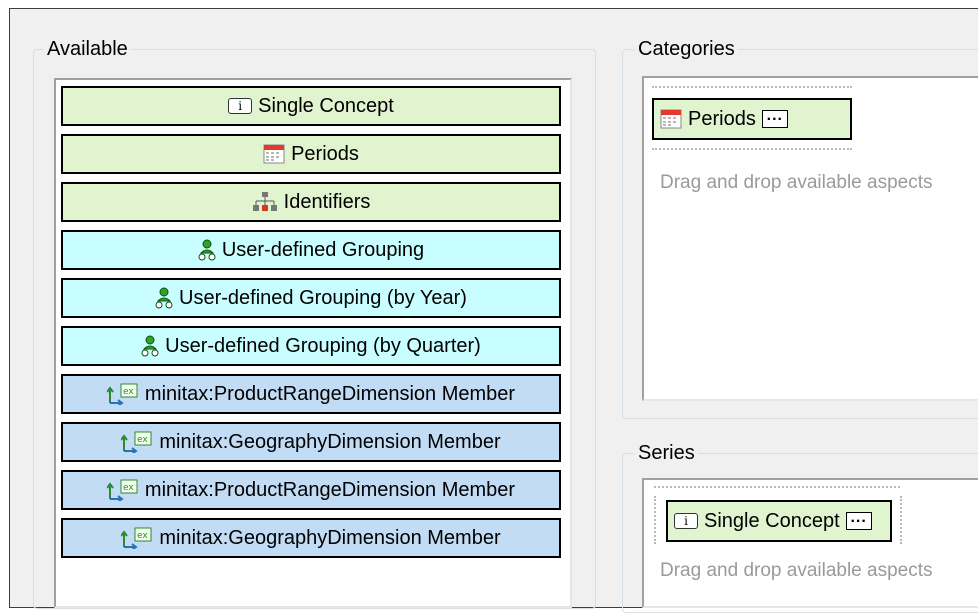 Image resolution: width=978 pixels, height=613 pixels. What do you see at coordinates (666, 453) in the screenshot?
I see `series-title: Series` at bounding box center [666, 453].